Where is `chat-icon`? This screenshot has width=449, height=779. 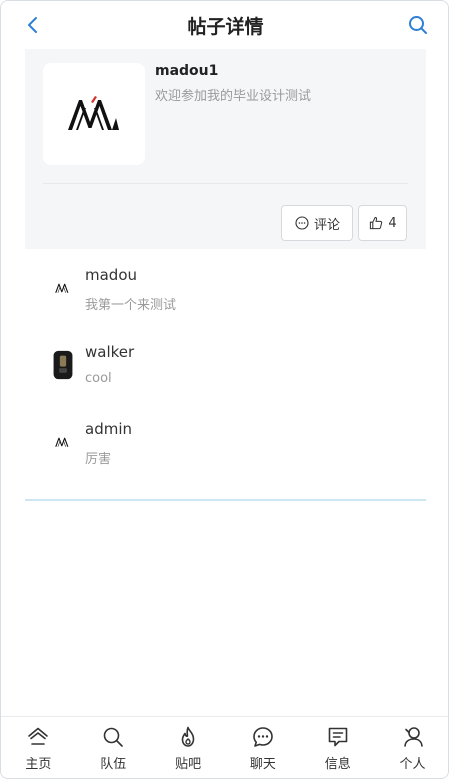
chat-icon is located at coordinates (263, 737).